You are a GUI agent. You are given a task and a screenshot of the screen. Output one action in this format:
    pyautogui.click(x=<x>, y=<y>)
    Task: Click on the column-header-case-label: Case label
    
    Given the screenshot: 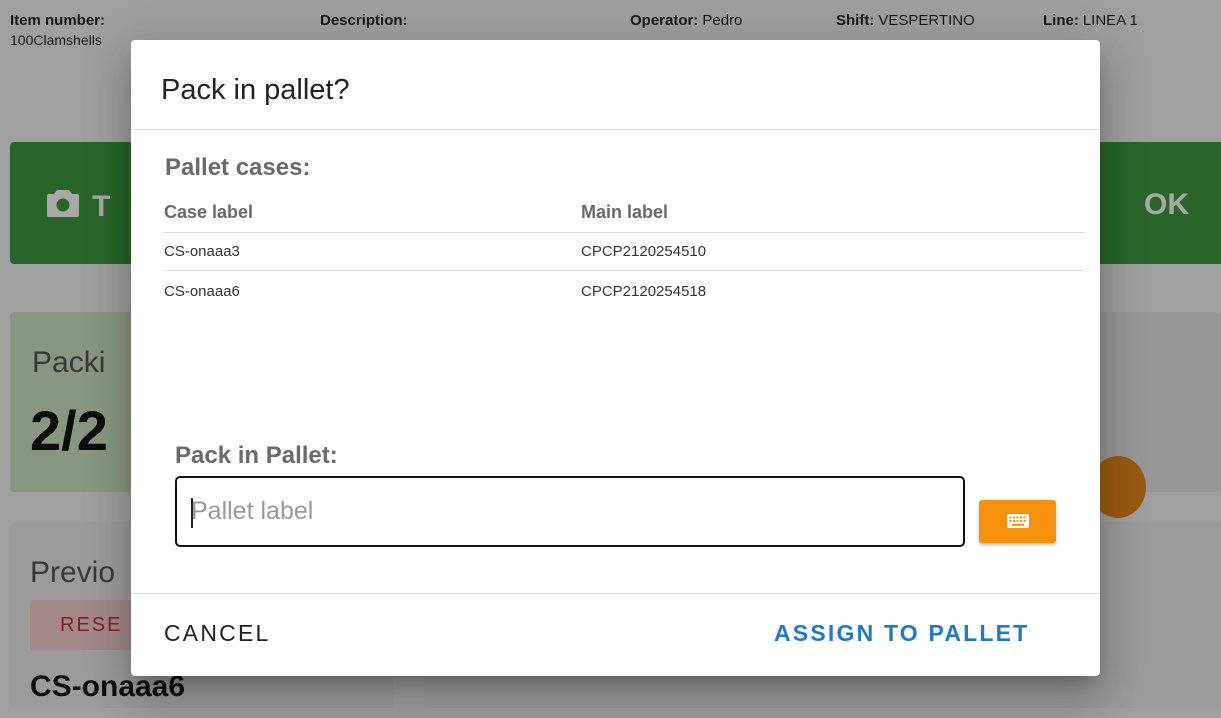 What is the action you would take?
    pyautogui.click(x=209, y=212)
    